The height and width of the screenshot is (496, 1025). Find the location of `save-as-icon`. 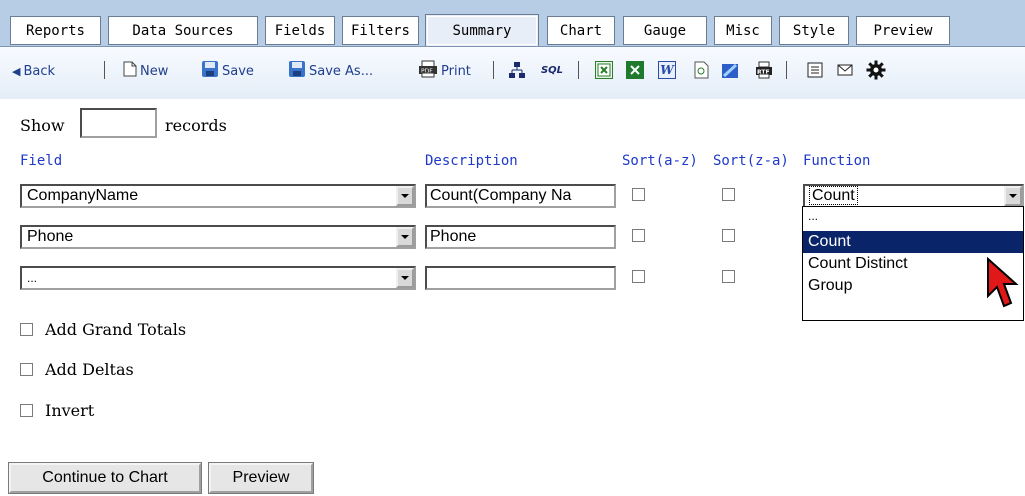

save-as-icon is located at coordinates (297, 71).